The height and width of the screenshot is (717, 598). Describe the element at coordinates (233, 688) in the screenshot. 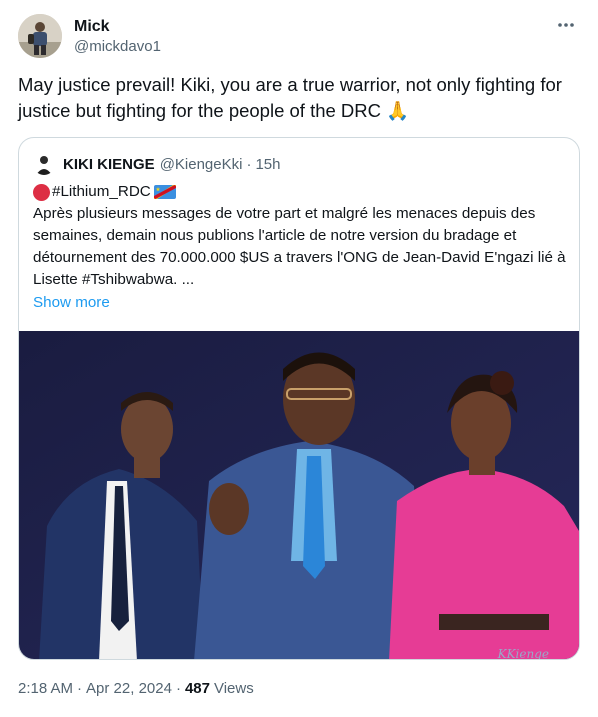

I see `views-label: Views` at that location.